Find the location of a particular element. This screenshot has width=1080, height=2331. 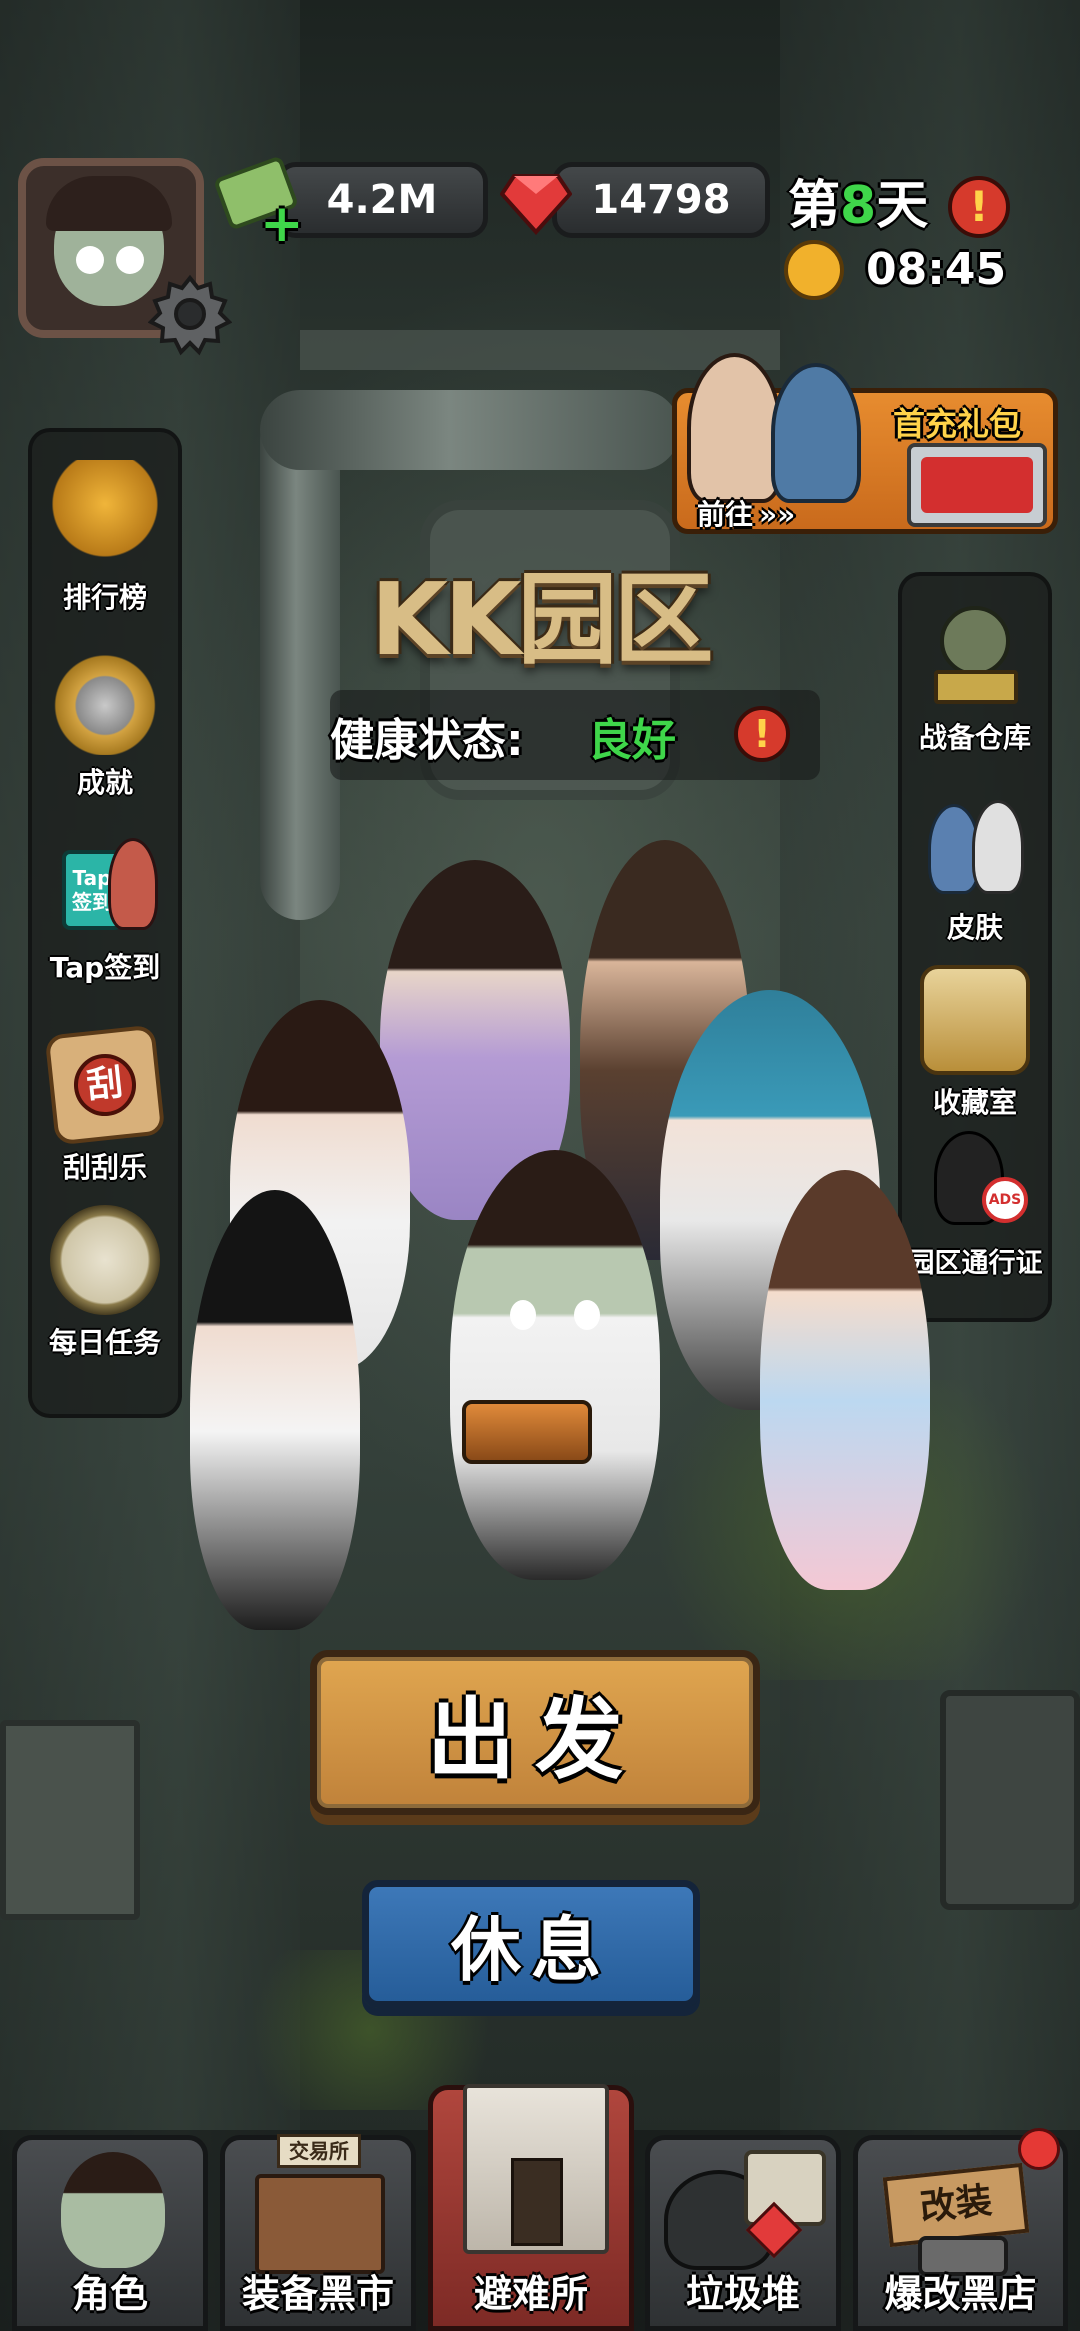

leaderboard-button: 排行榜 is located at coordinates (105, 538).